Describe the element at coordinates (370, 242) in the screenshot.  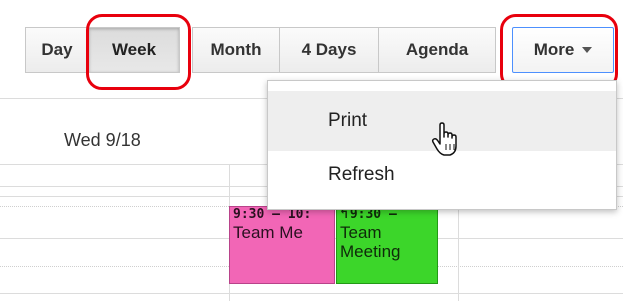
I see `event-title: Team Meeting` at that location.